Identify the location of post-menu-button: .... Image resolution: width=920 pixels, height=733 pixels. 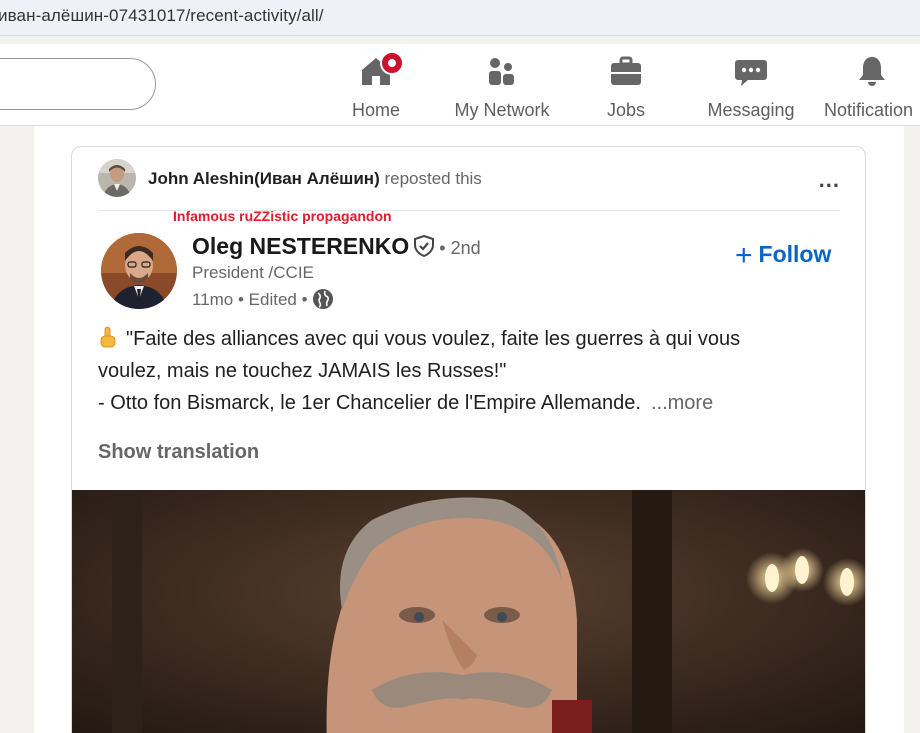
(829, 180).